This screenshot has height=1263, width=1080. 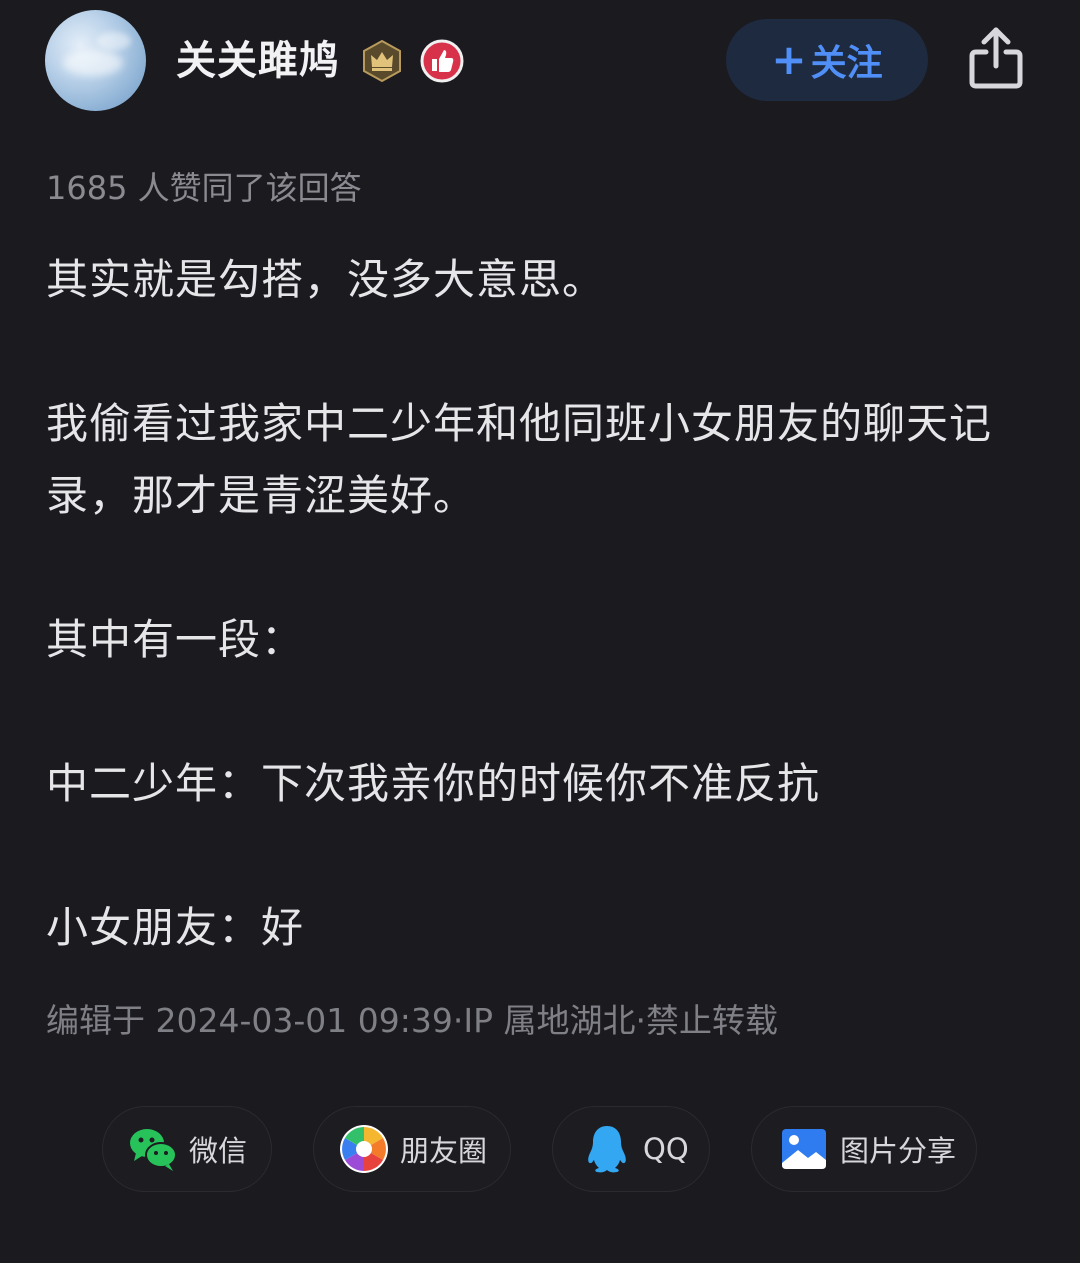 I want to click on share-item-label: 微信, so click(x=218, y=1151).